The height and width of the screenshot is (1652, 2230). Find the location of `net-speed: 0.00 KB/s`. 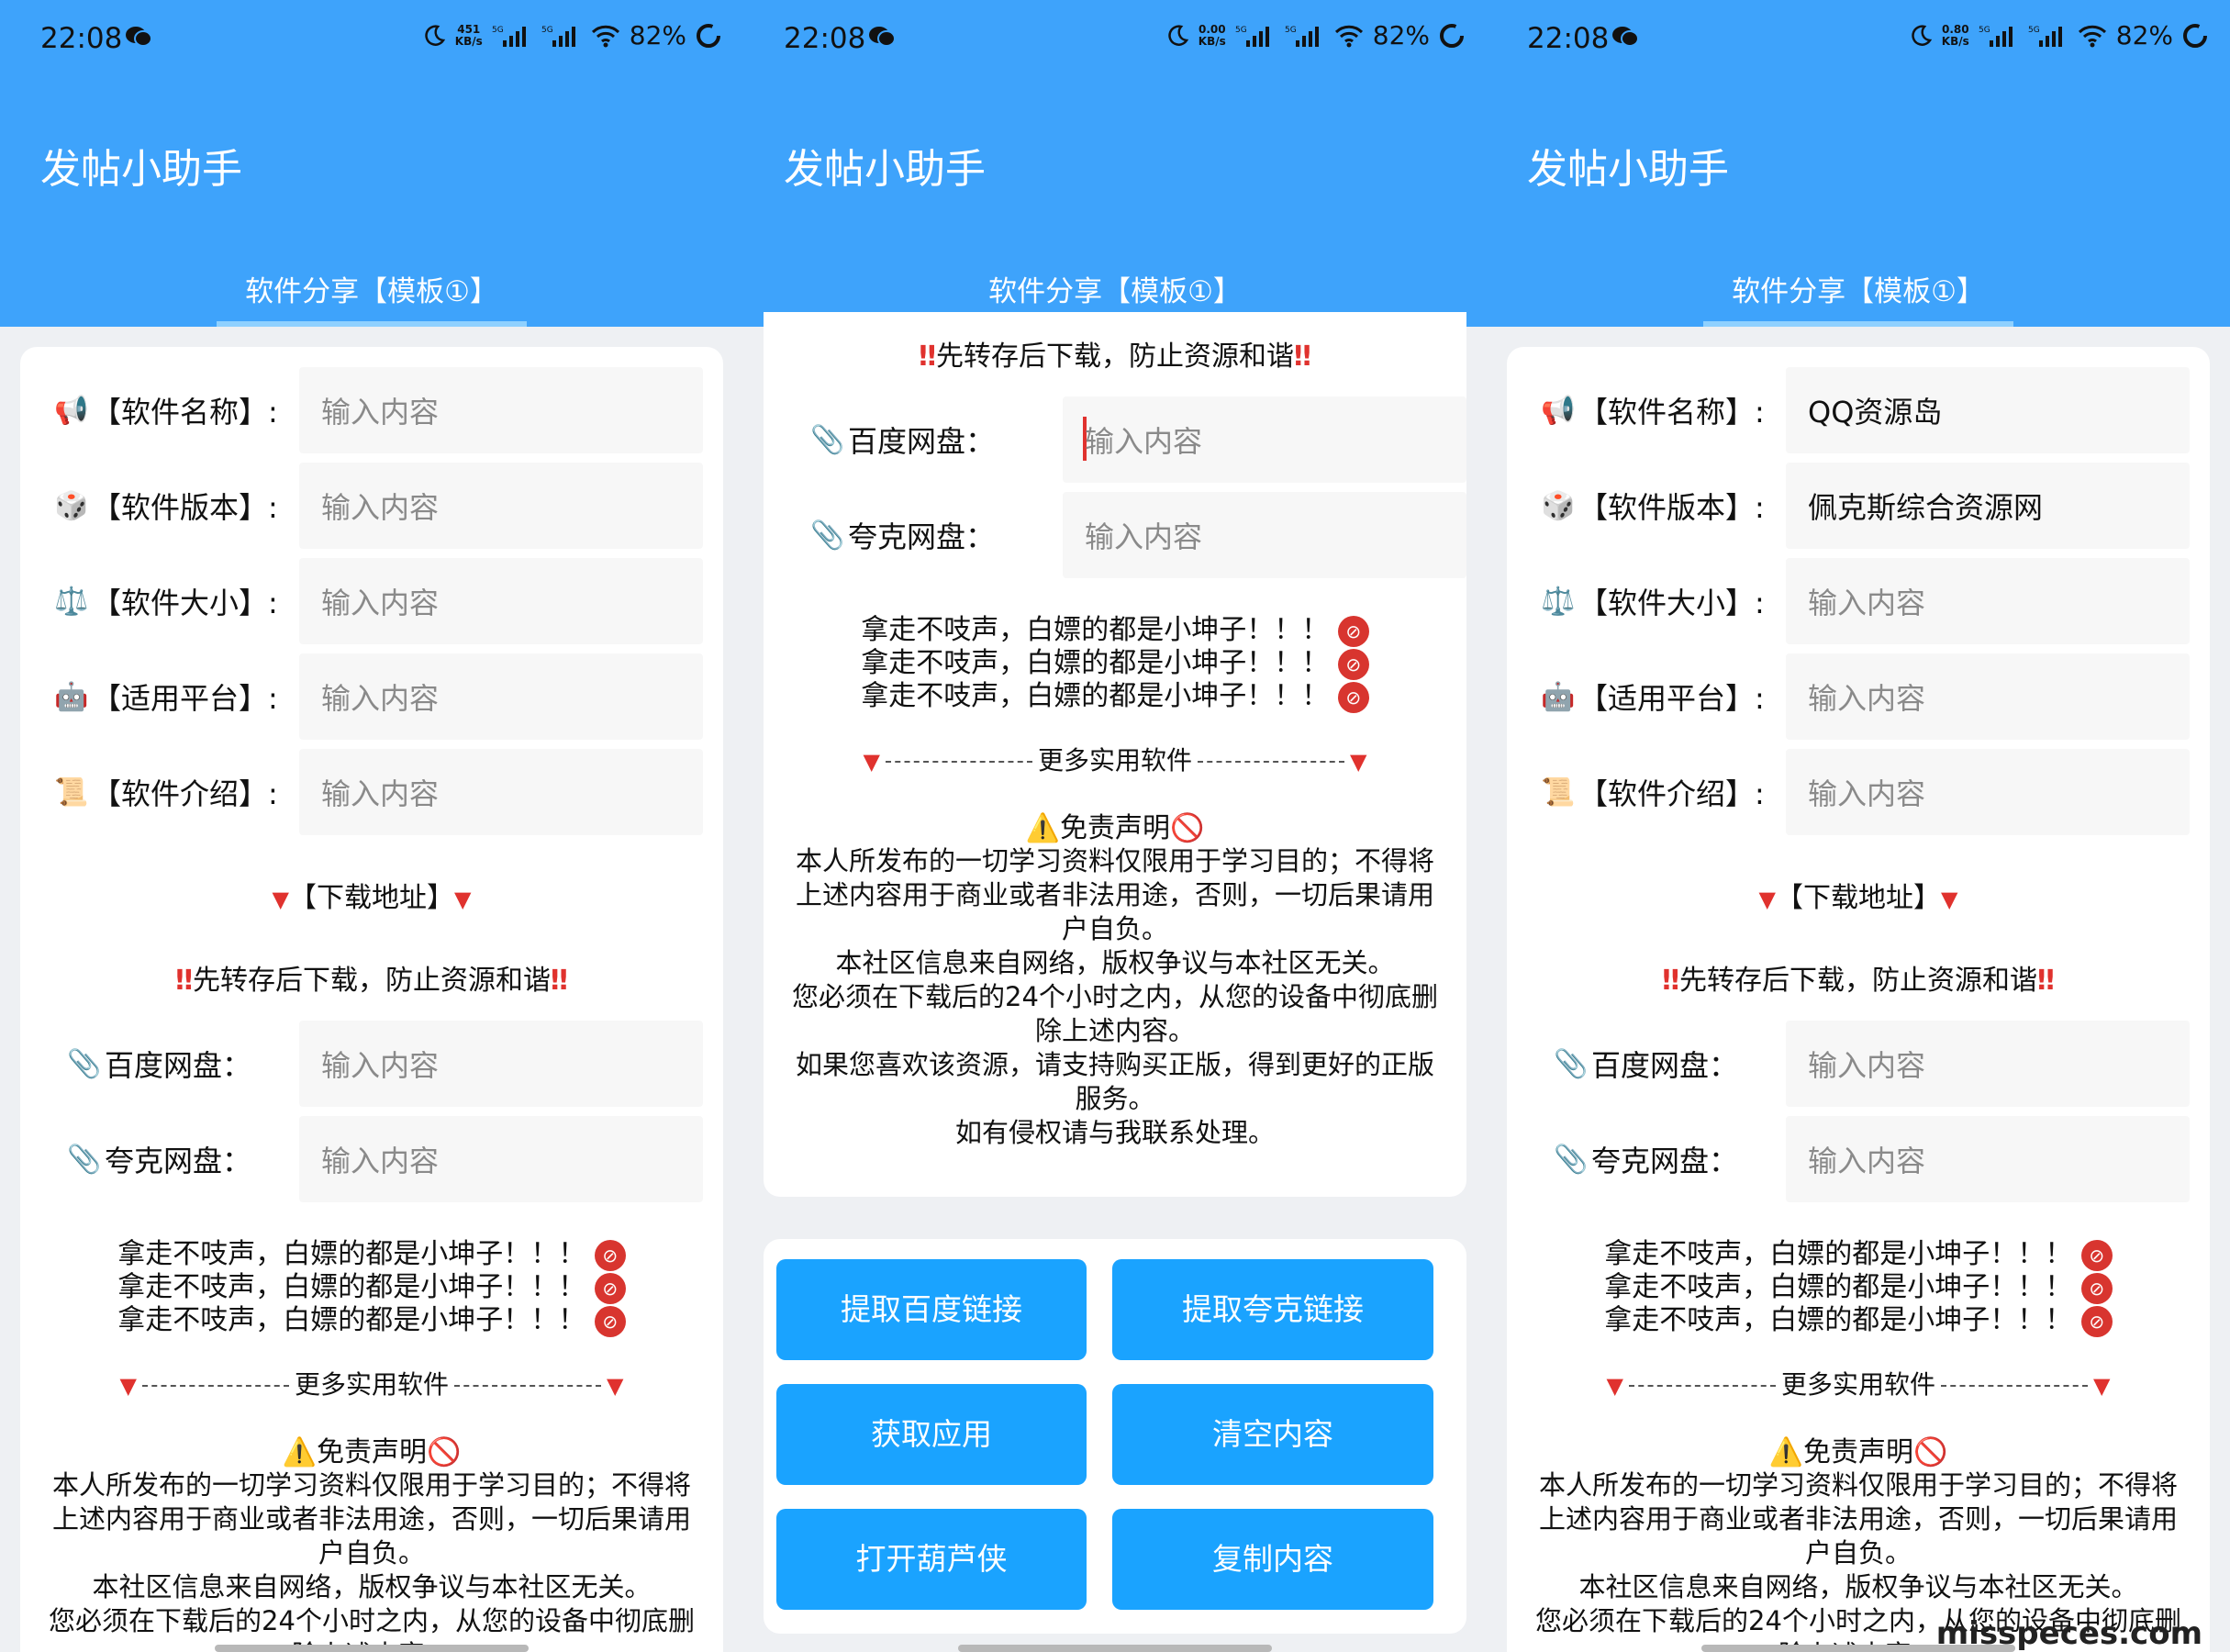

net-speed: 0.00 KB/s is located at coordinates (1212, 35).